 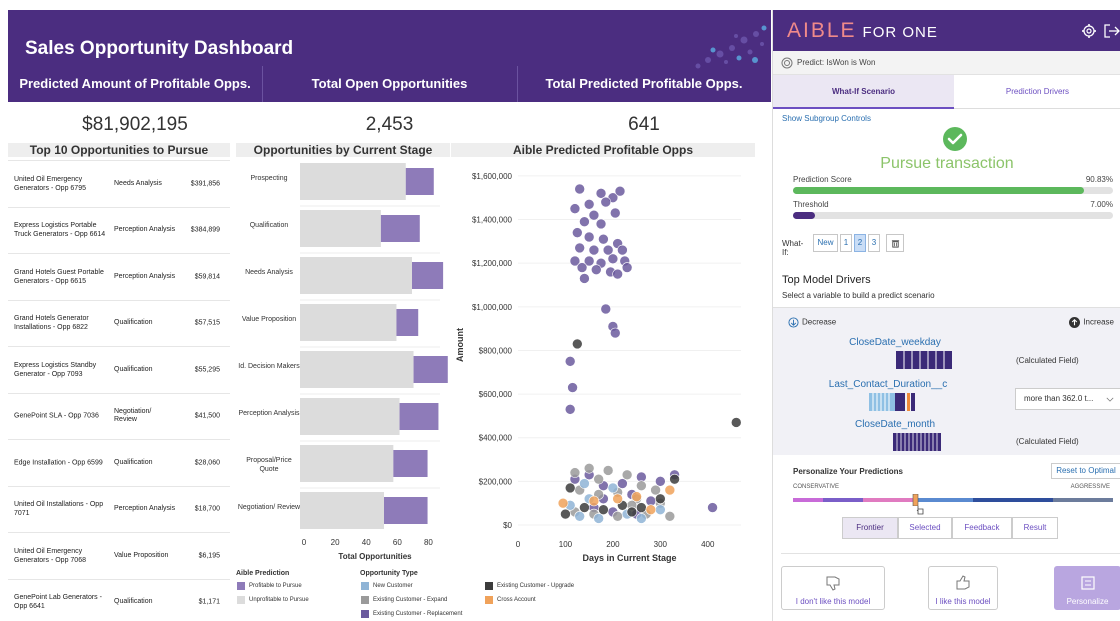 What do you see at coordinates (1085, 471) in the screenshot?
I see `reset-to-optimal-button: Reset to Optimal` at bounding box center [1085, 471].